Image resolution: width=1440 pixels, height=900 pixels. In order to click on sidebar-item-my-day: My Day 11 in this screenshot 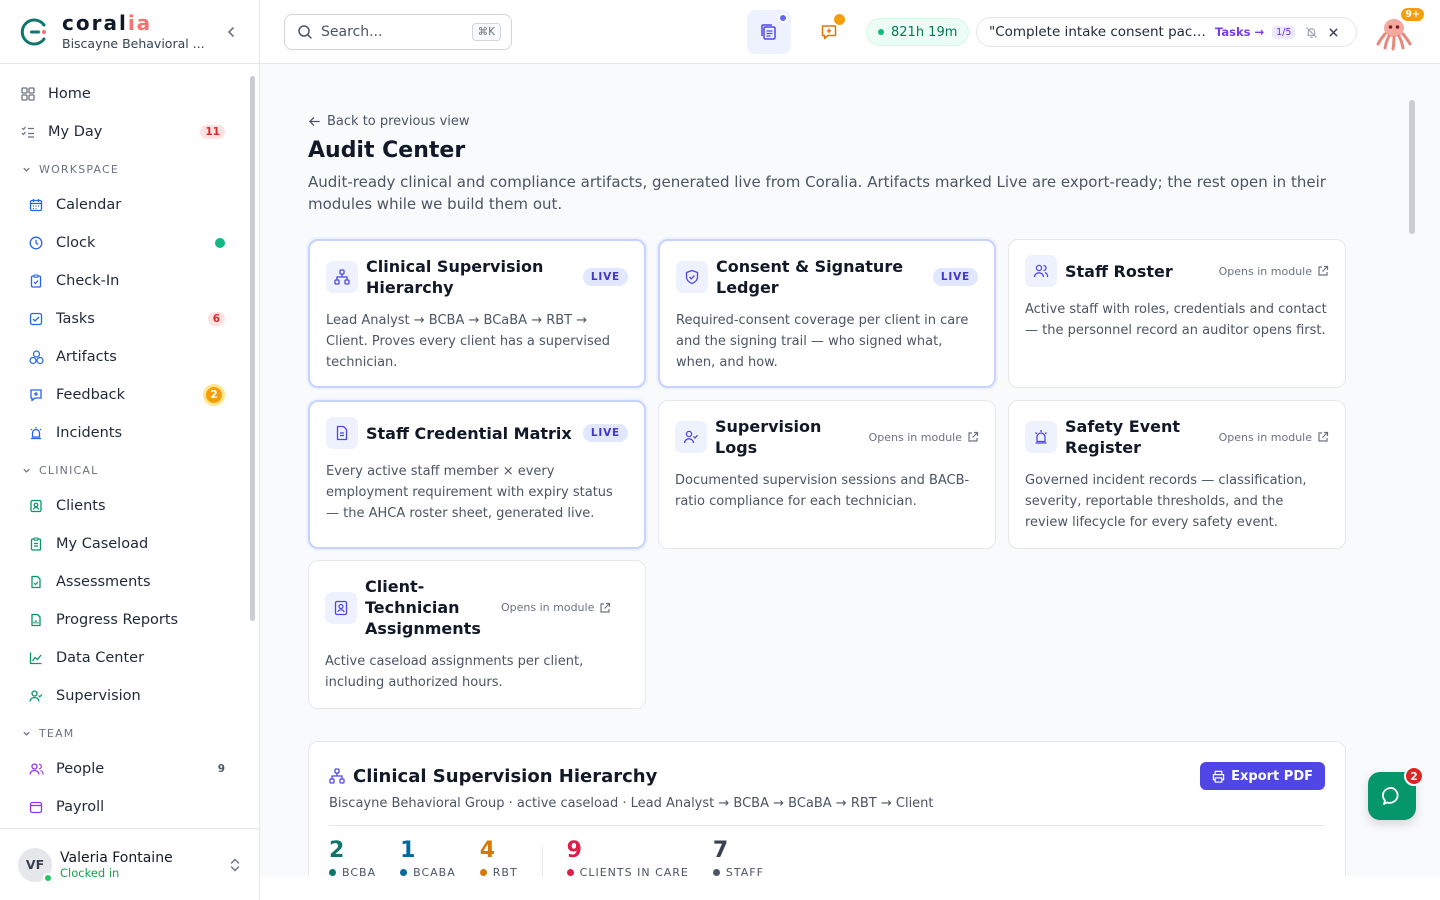, I will do `click(125, 132)`.